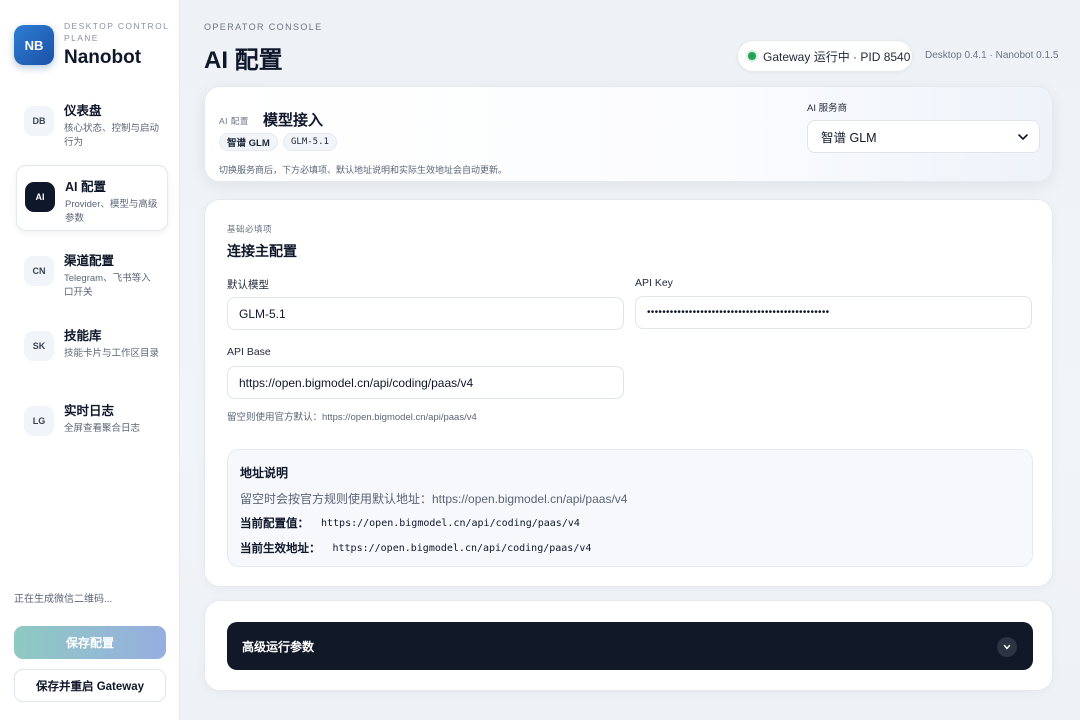  Describe the element at coordinates (274, 524) in the screenshot. I see `current-config-label: 当前配置值：` at that location.